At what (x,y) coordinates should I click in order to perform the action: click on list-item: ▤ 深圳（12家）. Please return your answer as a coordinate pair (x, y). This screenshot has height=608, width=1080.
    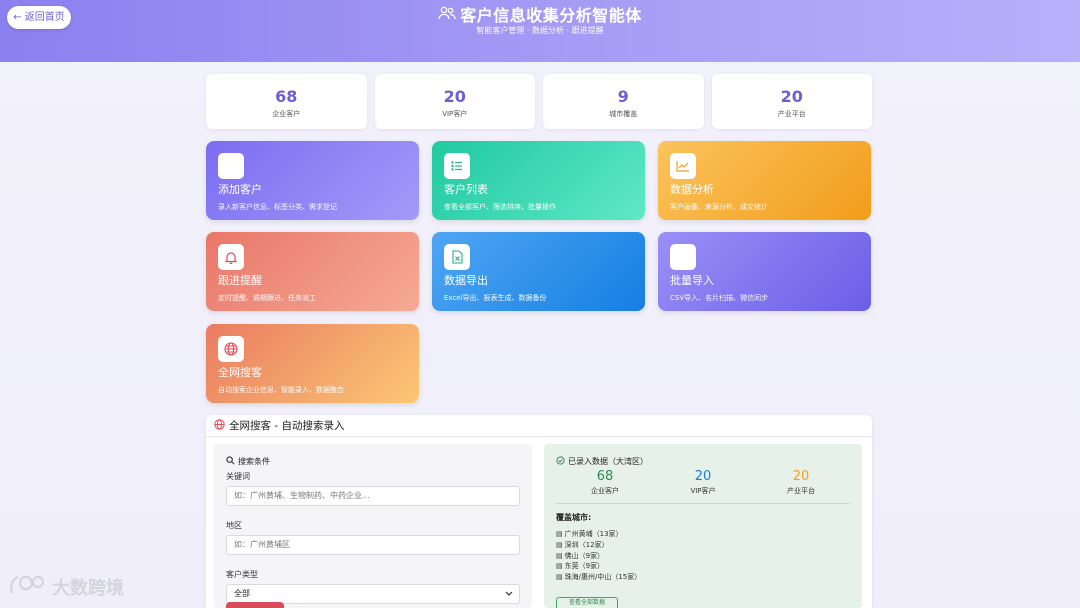
    Looking at the image, I should click on (703, 545).